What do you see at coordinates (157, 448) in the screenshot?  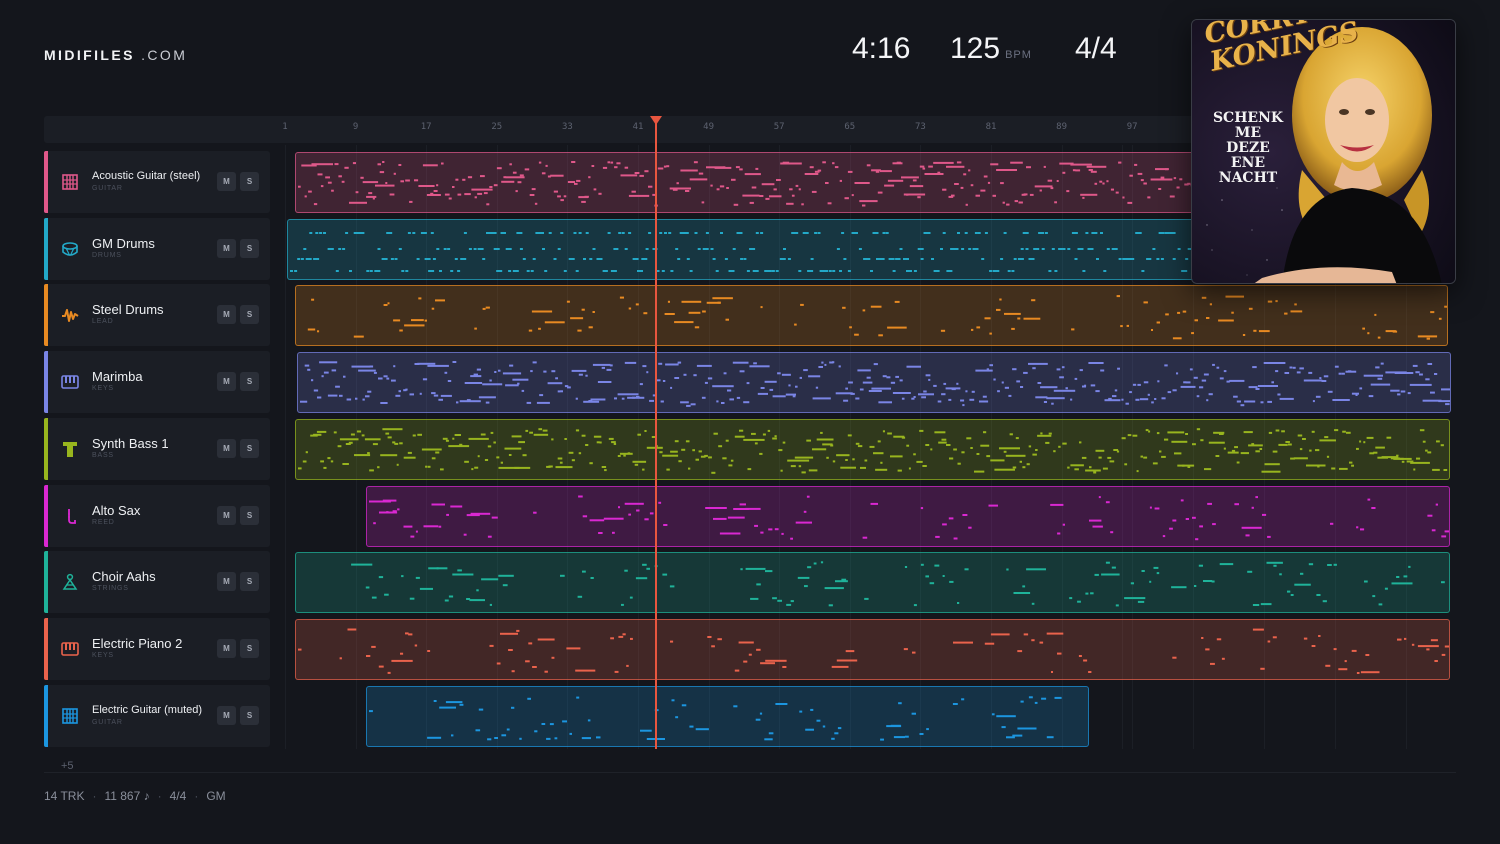 I see `track-header: Synth Bass 1 BASS M S` at bounding box center [157, 448].